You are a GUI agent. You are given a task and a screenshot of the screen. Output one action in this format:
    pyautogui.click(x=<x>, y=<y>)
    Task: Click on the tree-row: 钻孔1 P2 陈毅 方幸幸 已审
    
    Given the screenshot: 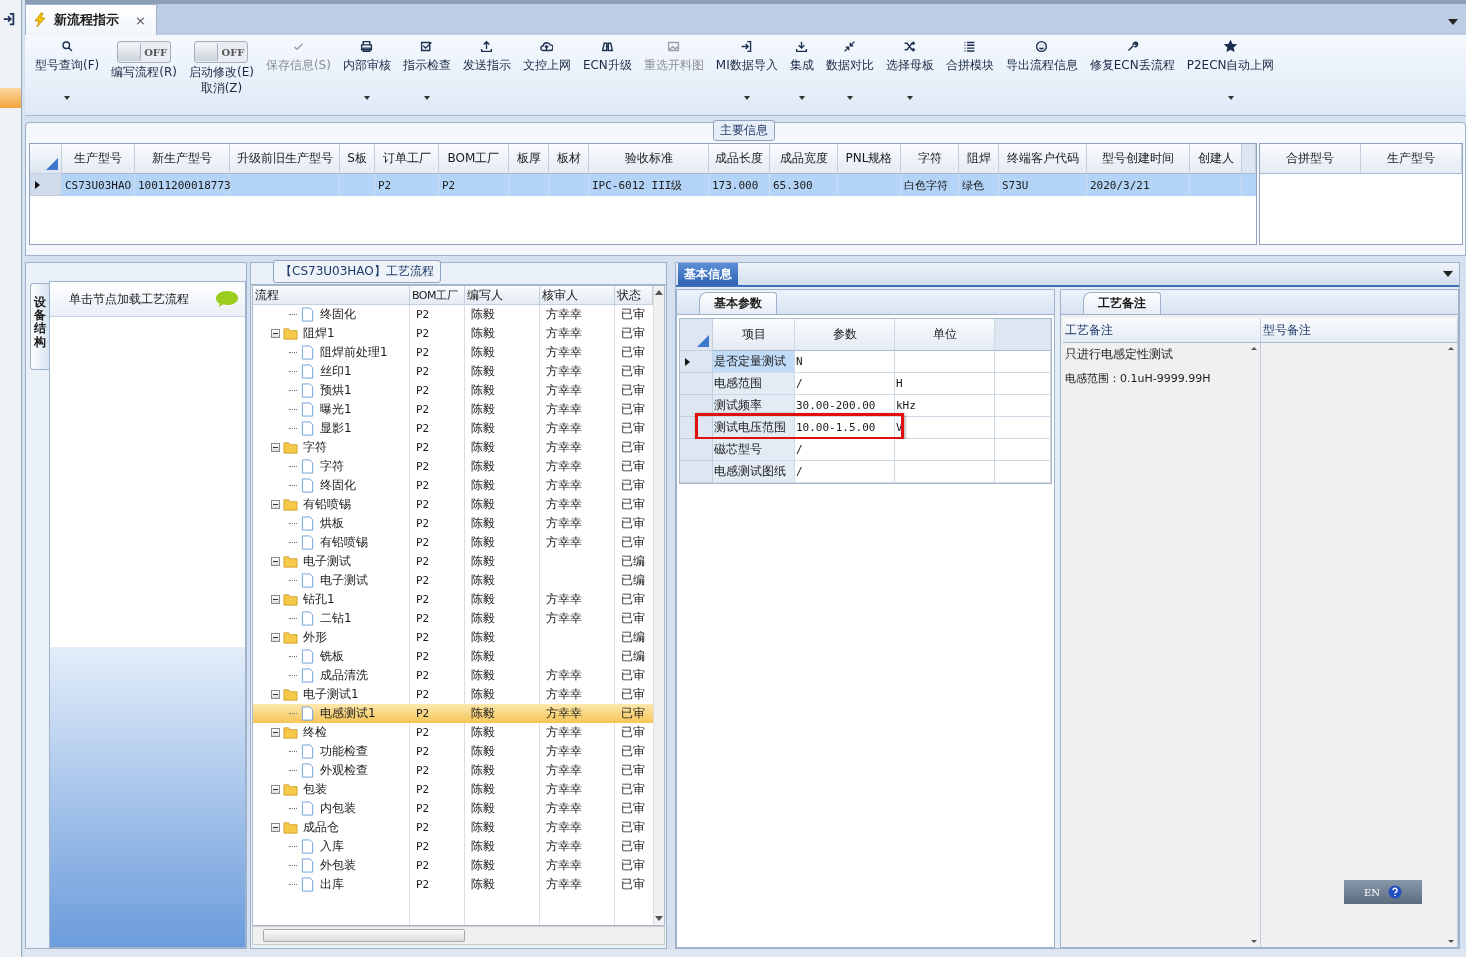 What is the action you would take?
    pyautogui.click(x=453, y=599)
    